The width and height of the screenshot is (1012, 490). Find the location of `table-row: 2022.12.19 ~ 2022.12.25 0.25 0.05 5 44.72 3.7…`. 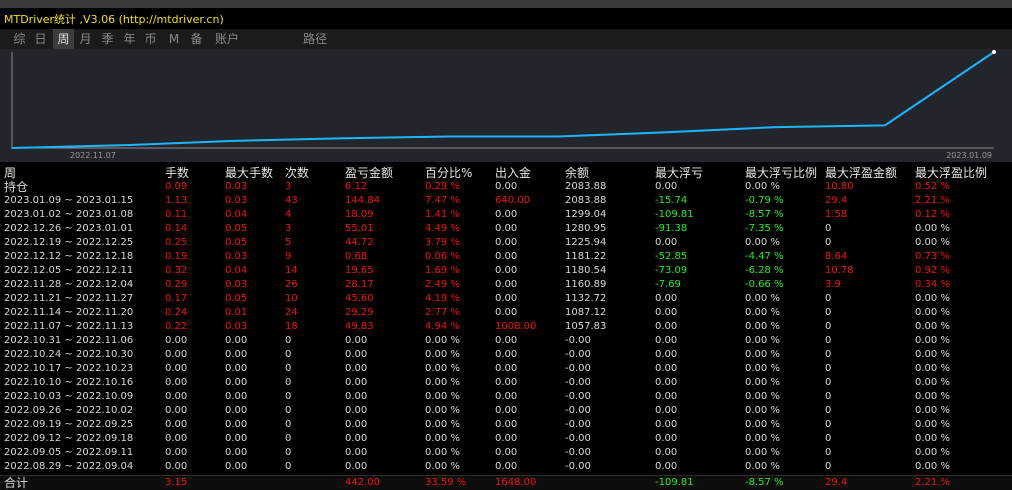

table-row: 2022.12.19 ~ 2022.12.25 0.25 0.05 5 44.72 3.7… is located at coordinates (506, 243).